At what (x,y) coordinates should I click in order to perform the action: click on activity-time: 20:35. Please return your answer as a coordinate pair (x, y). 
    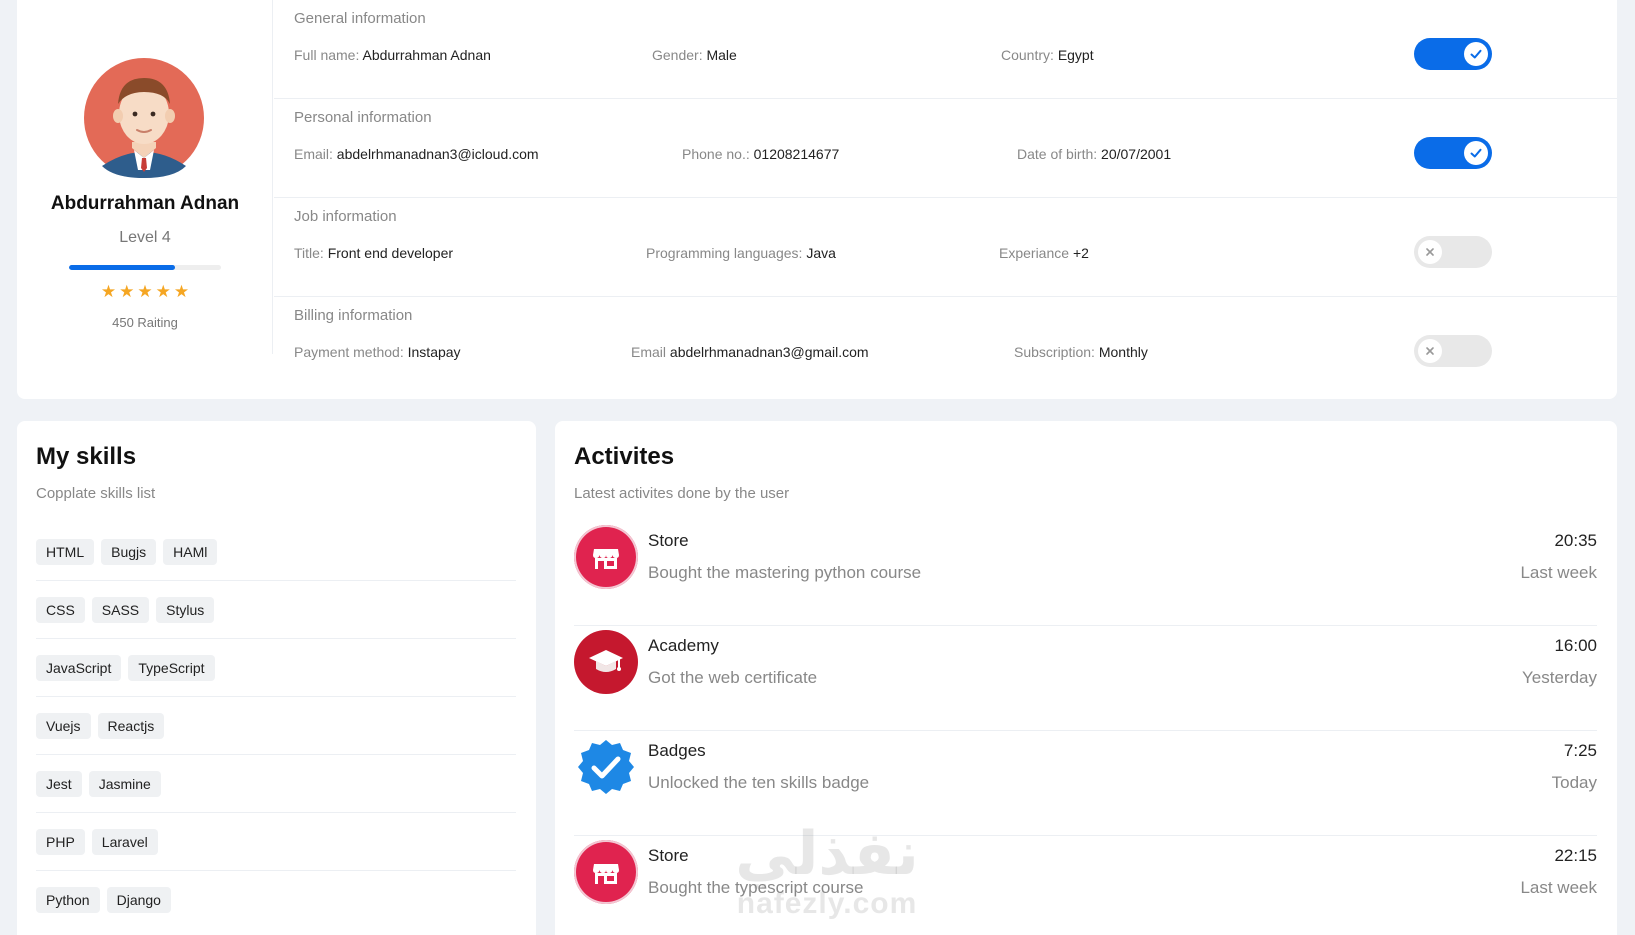
    Looking at the image, I should click on (1575, 540).